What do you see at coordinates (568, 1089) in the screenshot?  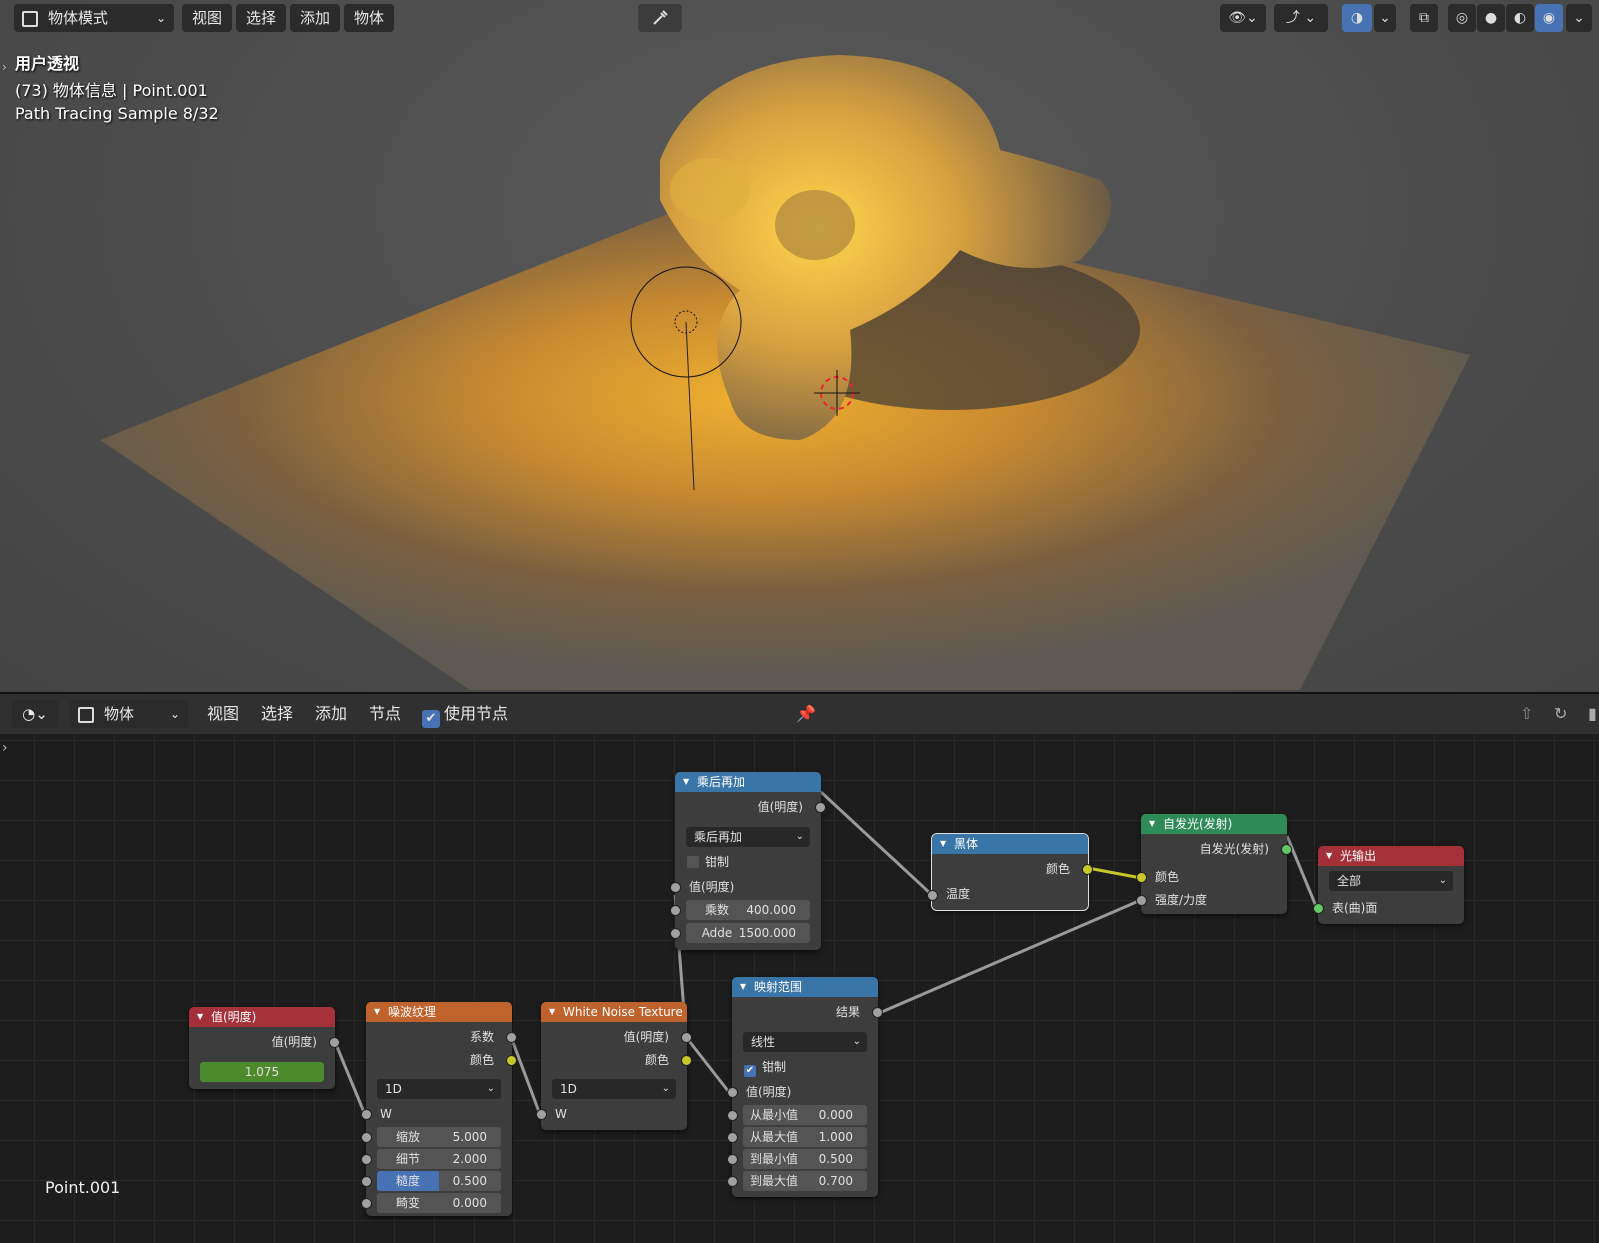 I see `white-noise-dimension-value: 1D` at bounding box center [568, 1089].